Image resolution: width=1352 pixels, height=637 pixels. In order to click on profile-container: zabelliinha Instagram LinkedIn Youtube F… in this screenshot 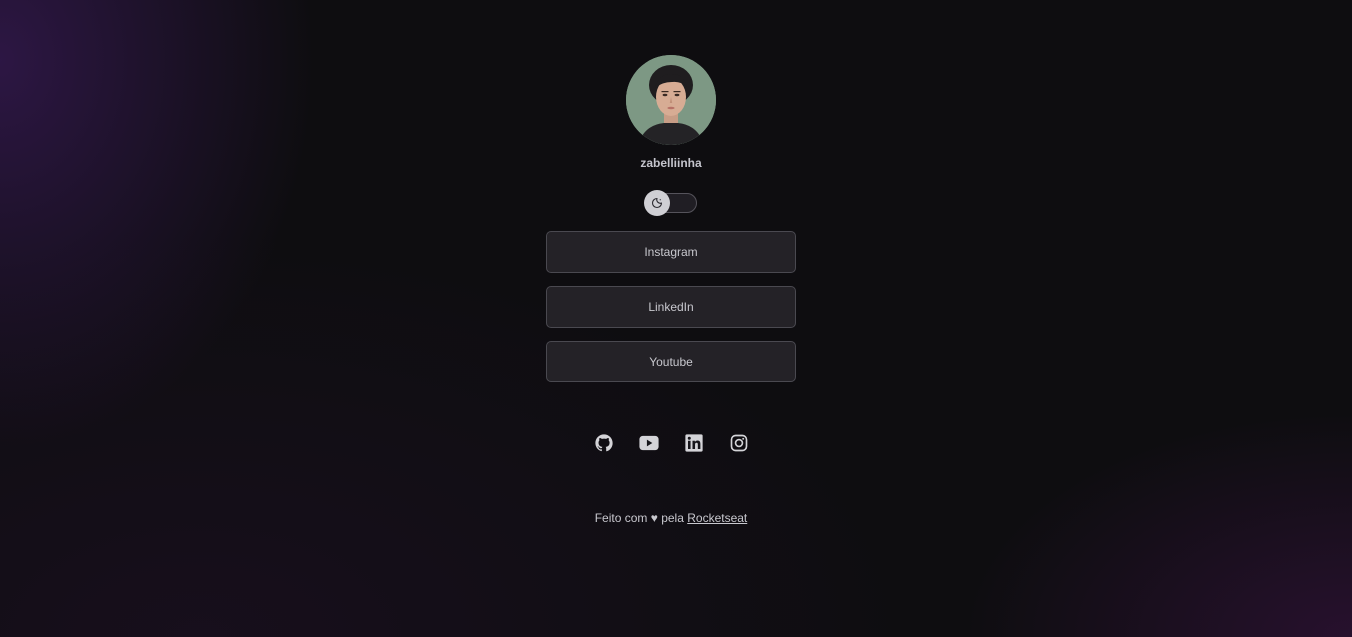, I will do `click(671, 290)`.